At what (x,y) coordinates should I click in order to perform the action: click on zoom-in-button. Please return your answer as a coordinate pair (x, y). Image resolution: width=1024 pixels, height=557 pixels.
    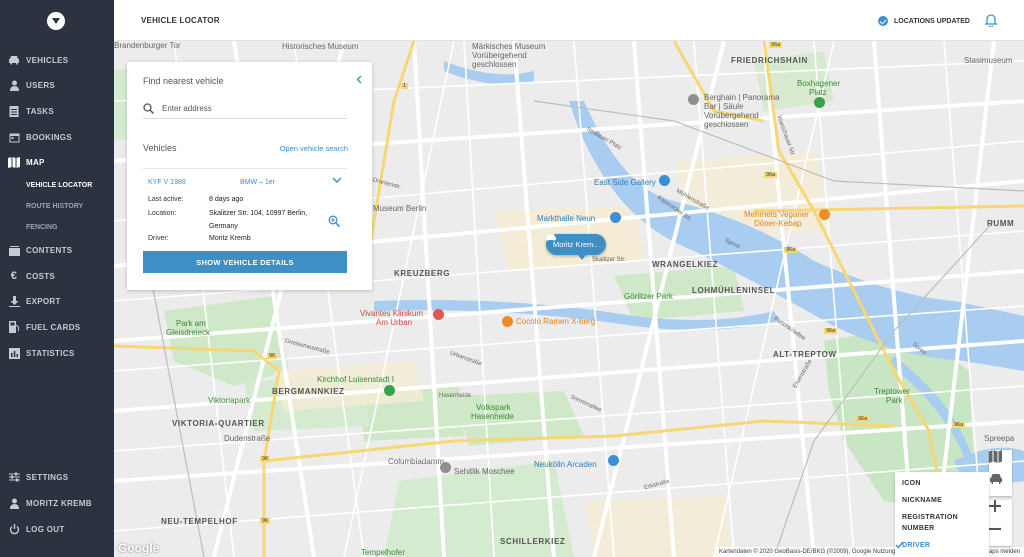
    Looking at the image, I should click on (1000, 511).